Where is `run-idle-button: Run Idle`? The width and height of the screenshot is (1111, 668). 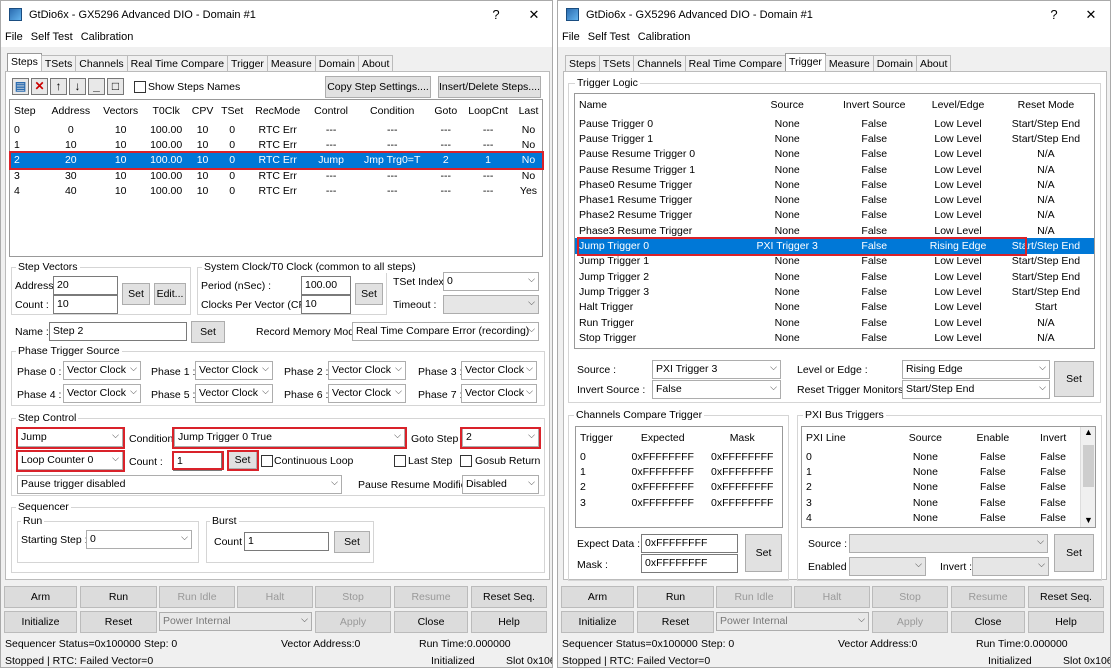 run-idle-button: Run Idle is located at coordinates (754, 597).